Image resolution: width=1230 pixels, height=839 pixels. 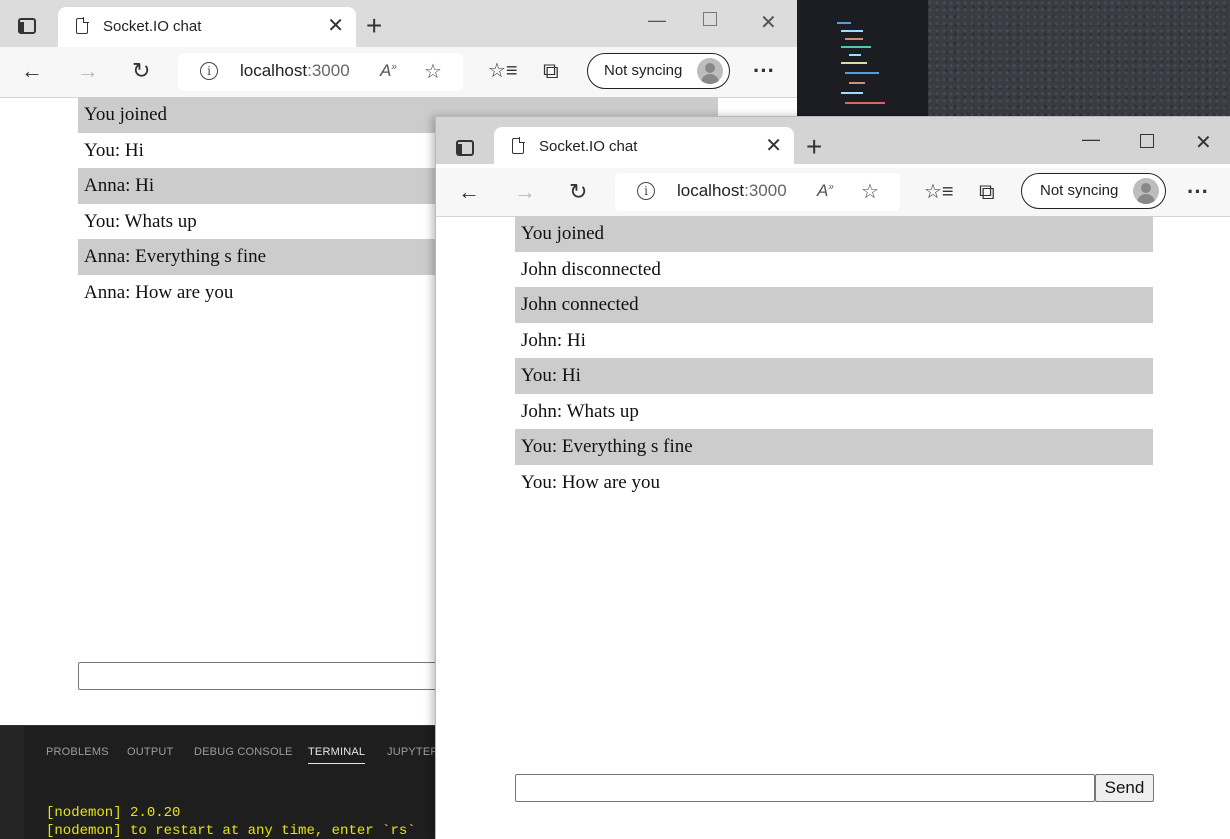 What do you see at coordinates (580, 411) in the screenshot?
I see `chat-message: John: Whats up` at bounding box center [580, 411].